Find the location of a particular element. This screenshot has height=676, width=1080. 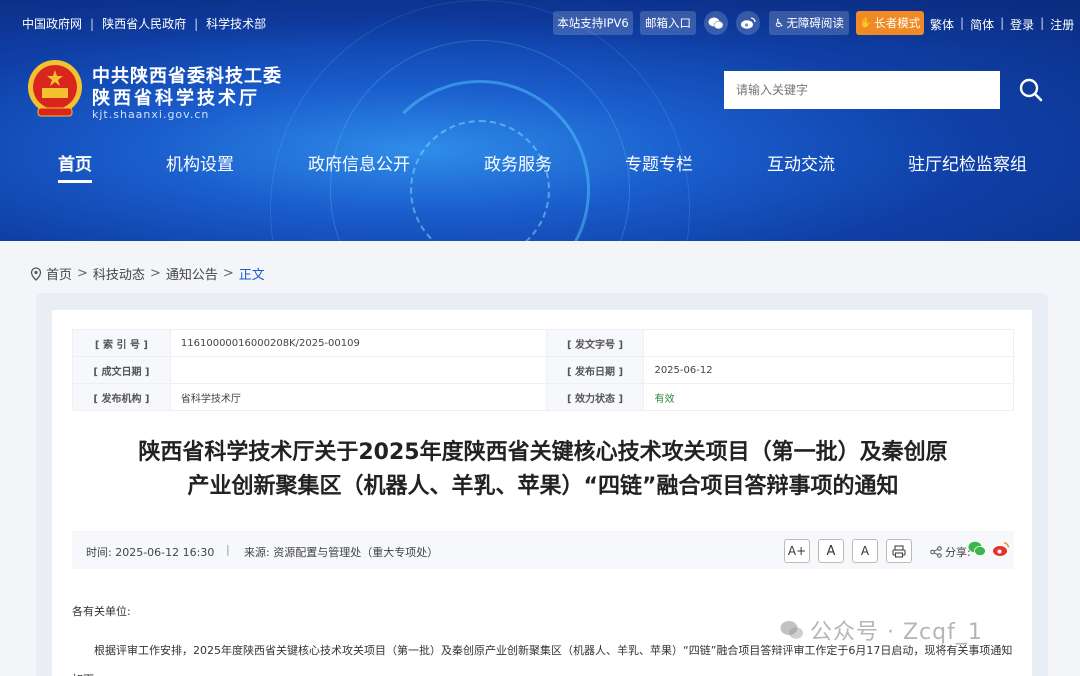

nav-services: 政务服务 is located at coordinates (518, 162).